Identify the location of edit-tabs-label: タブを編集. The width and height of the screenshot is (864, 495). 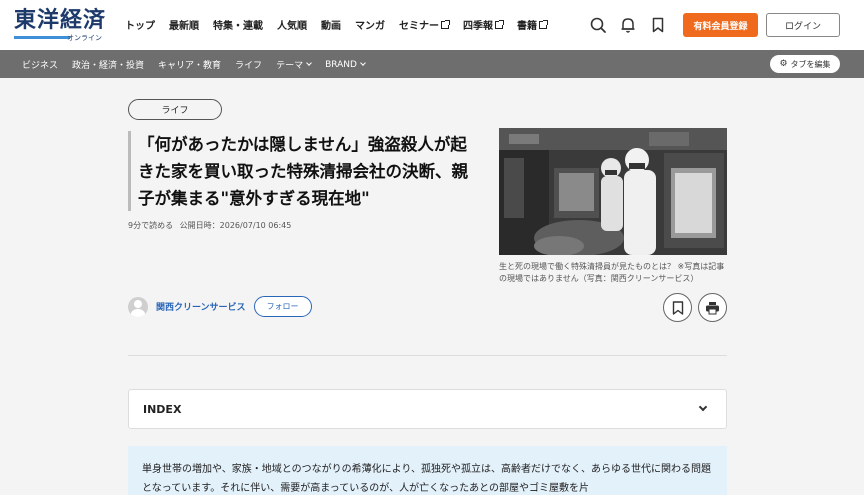
(810, 64).